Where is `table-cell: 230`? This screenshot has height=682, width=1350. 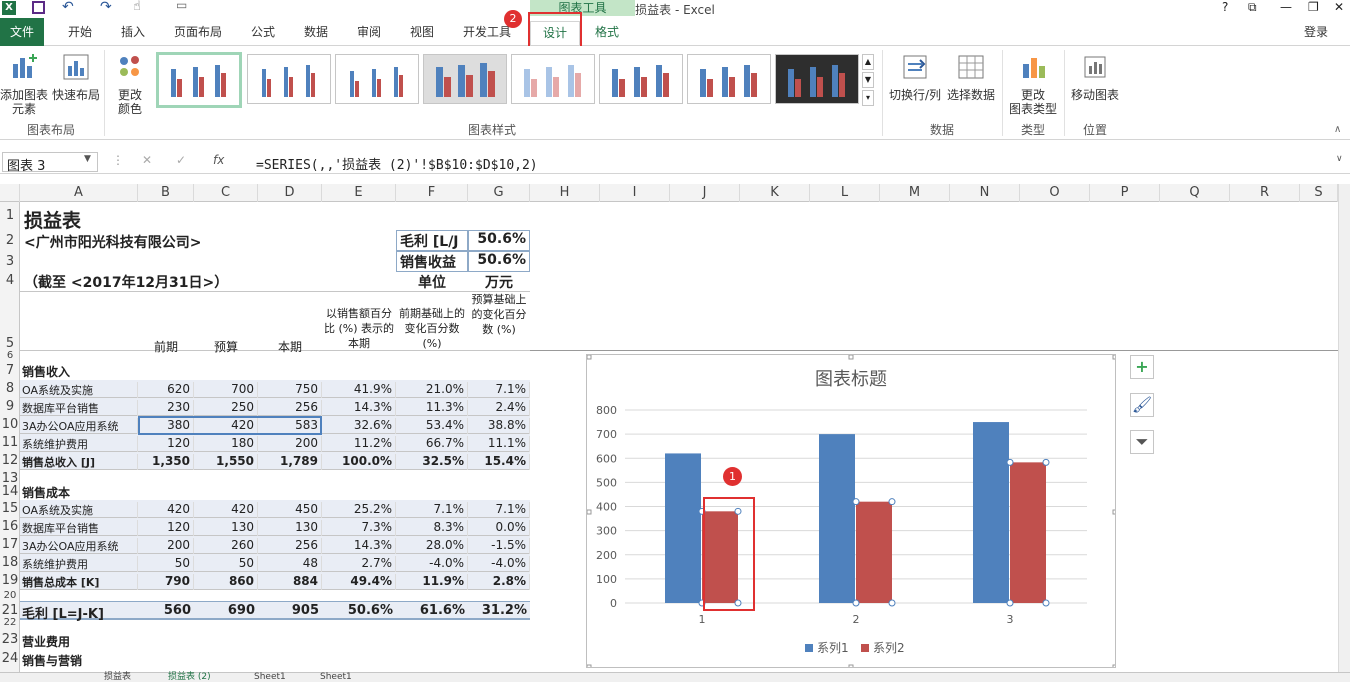
table-cell: 230 is located at coordinates (166, 408).